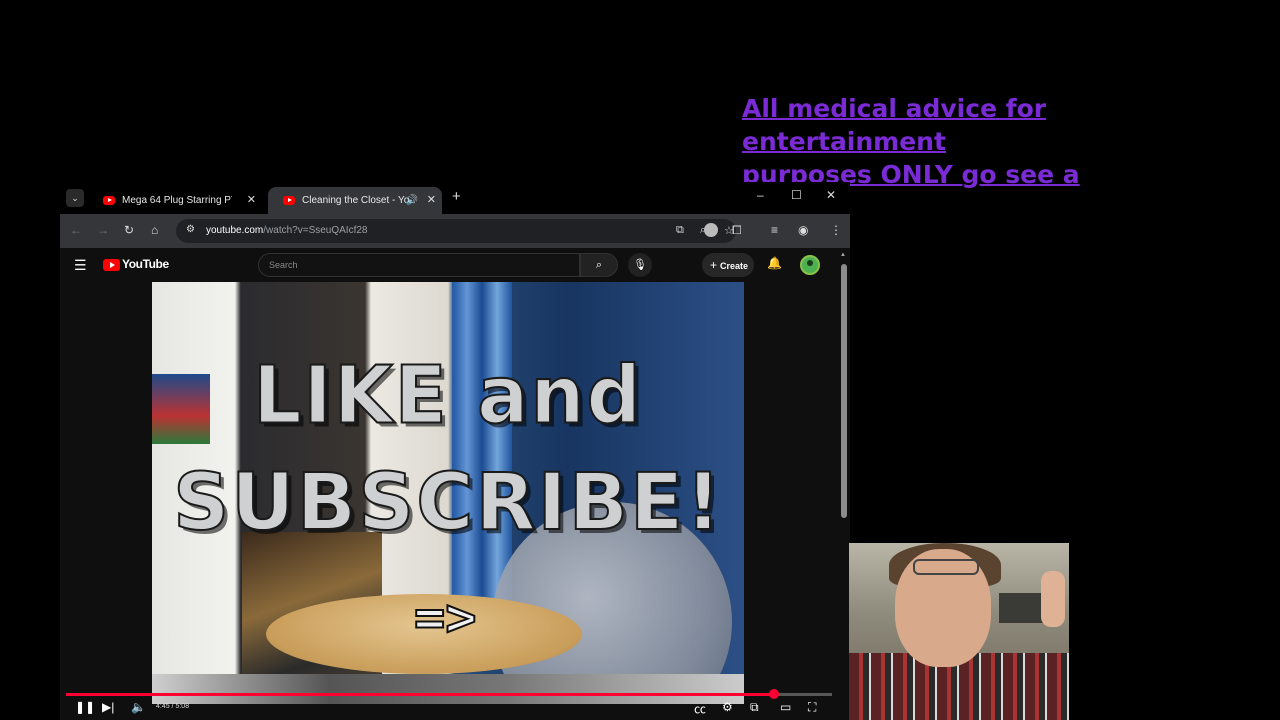 This screenshot has height=720, width=1280. I want to click on tab-title: Mega 64 Plug Starring PTK - Yo, so click(177, 200).